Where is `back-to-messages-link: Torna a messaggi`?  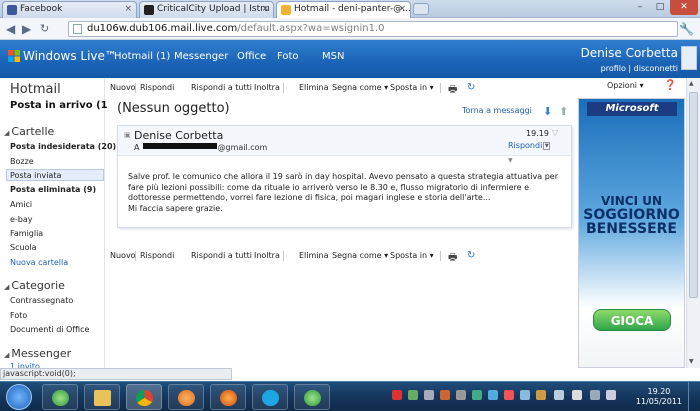
back-to-messages-link: Torna a messaggi is located at coordinates (497, 110).